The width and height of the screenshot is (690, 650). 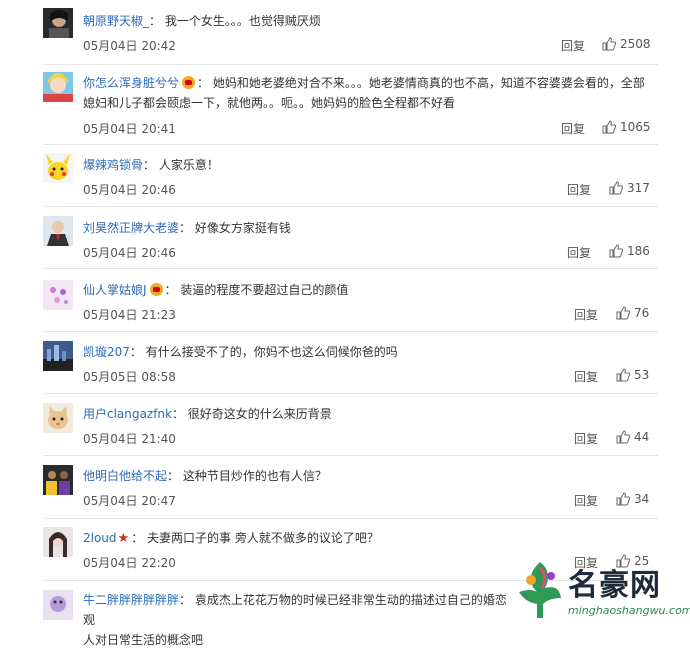 What do you see at coordinates (368, 46) in the screenshot?
I see `comment-meta: 05月04日 20:42 回复 2508` at bounding box center [368, 46].